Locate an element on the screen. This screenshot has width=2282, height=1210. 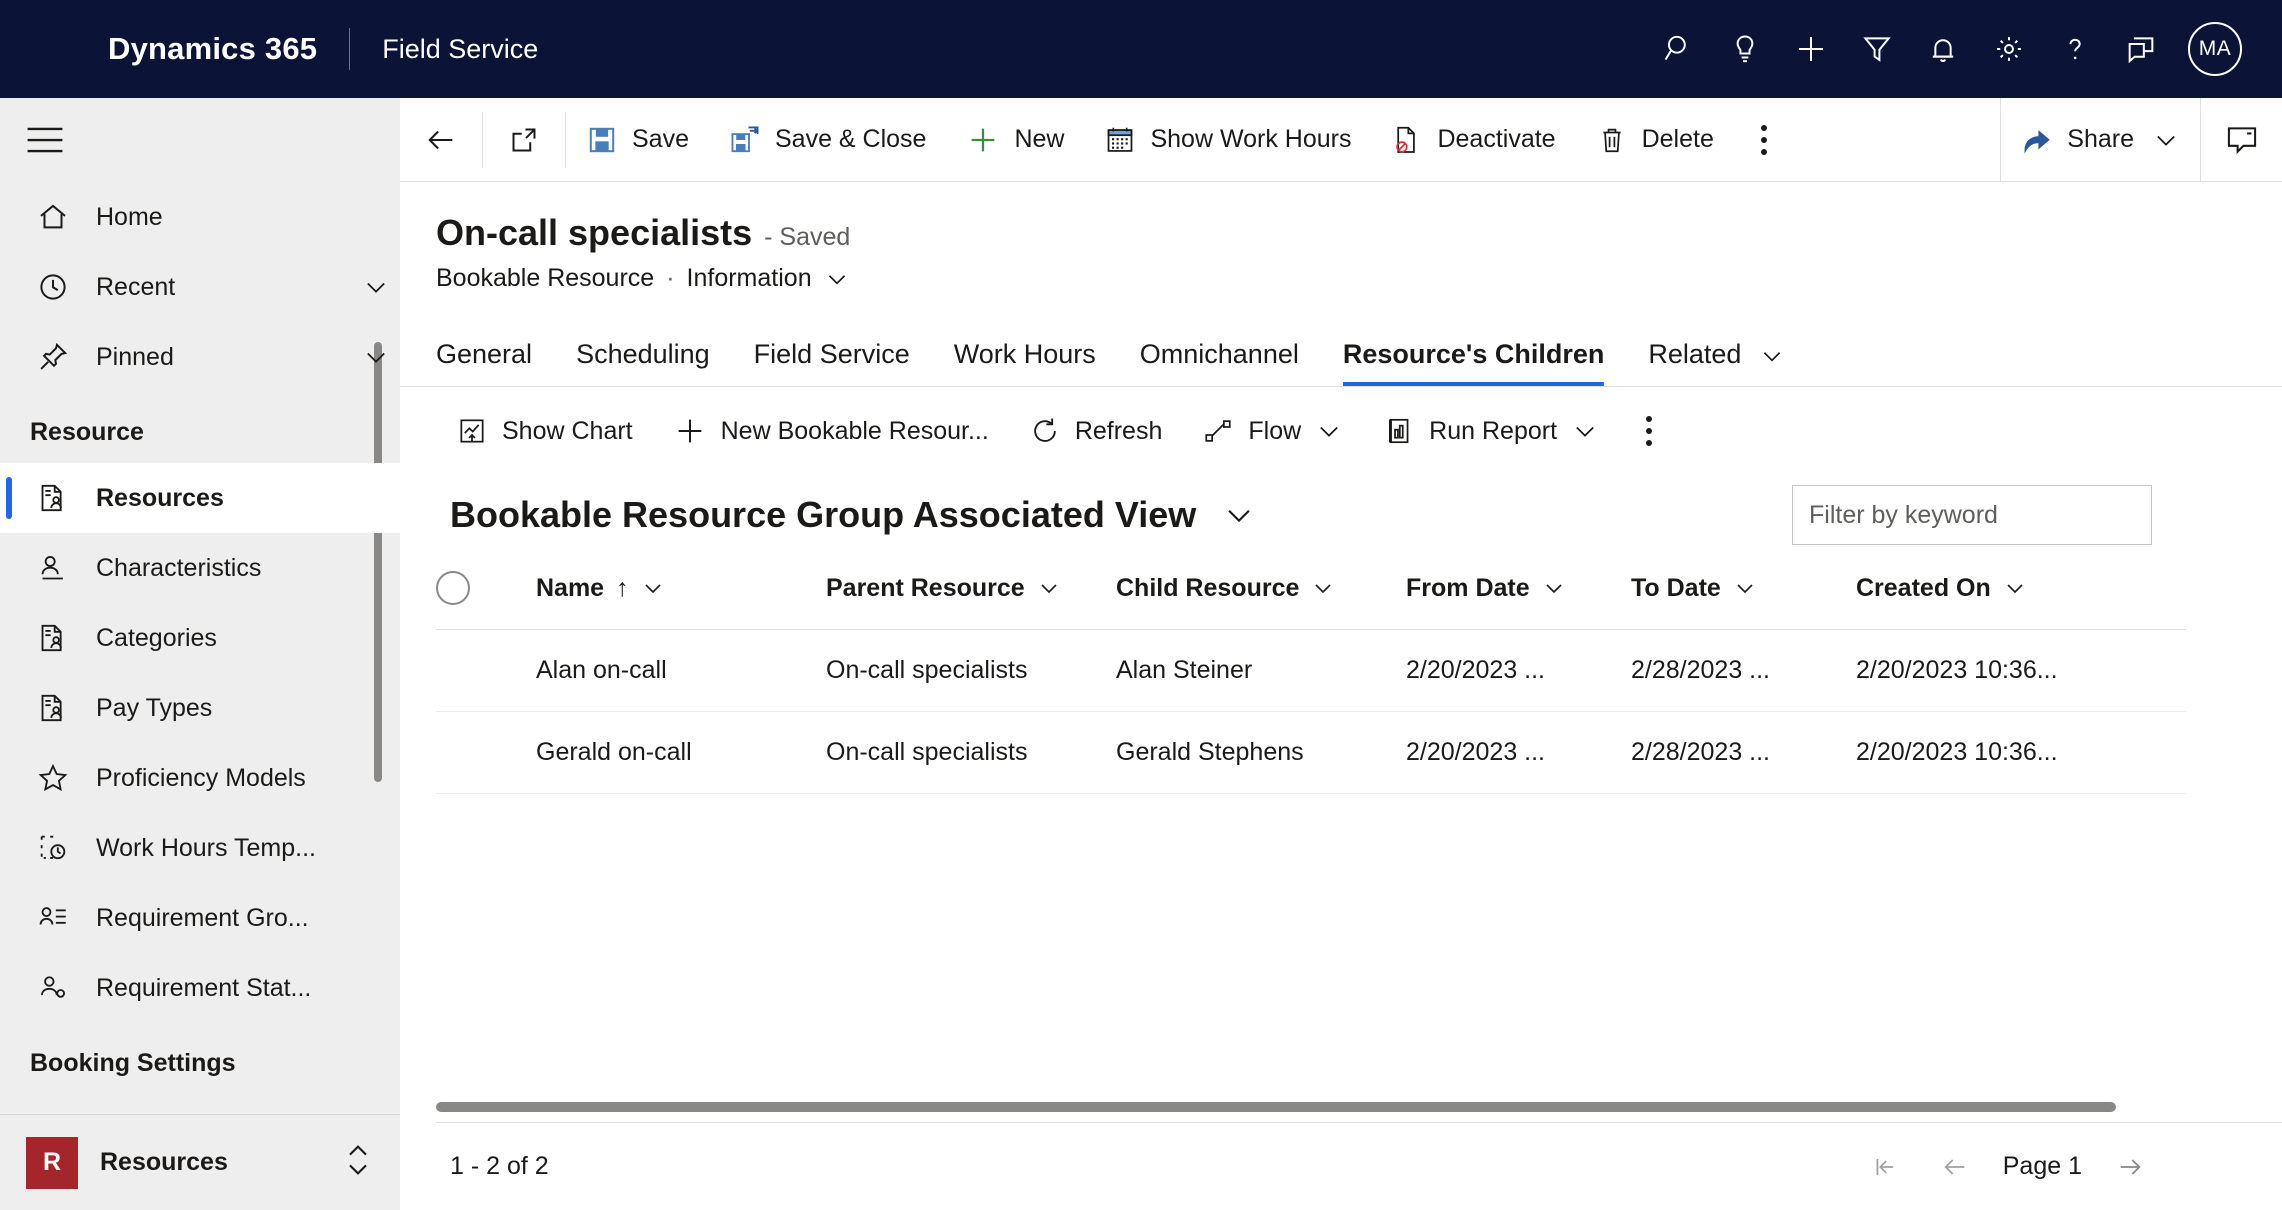
share-area: Share is located at coordinates (2100, 139).